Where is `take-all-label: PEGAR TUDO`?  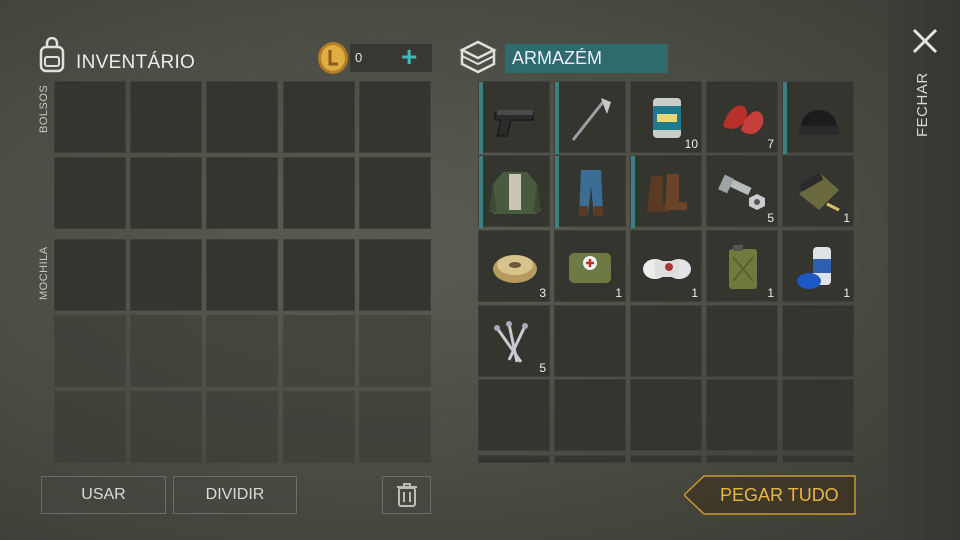
take-all-label: PEGAR TUDO is located at coordinates (779, 495).